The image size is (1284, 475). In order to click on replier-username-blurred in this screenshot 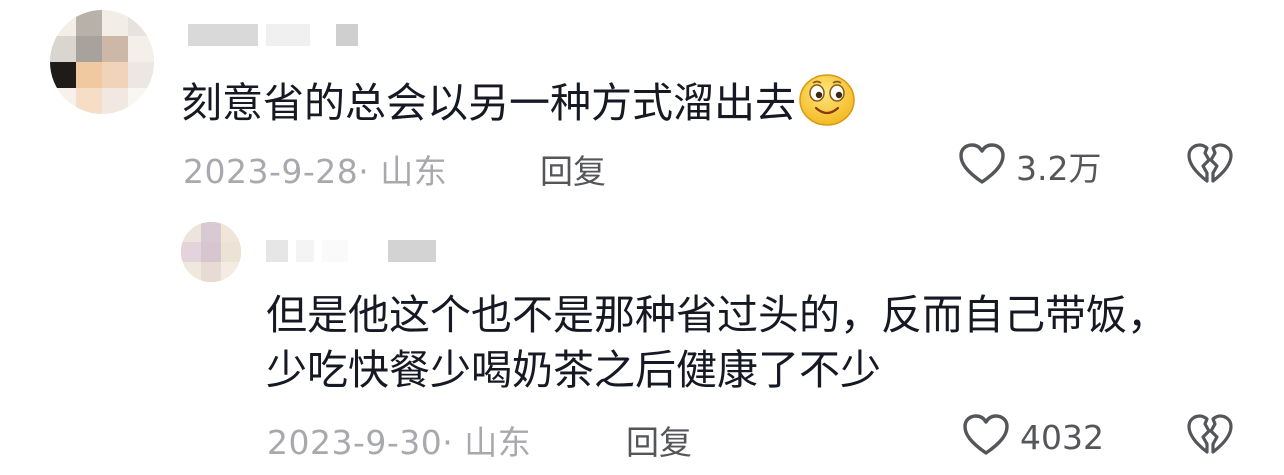, I will do `click(351, 251)`.